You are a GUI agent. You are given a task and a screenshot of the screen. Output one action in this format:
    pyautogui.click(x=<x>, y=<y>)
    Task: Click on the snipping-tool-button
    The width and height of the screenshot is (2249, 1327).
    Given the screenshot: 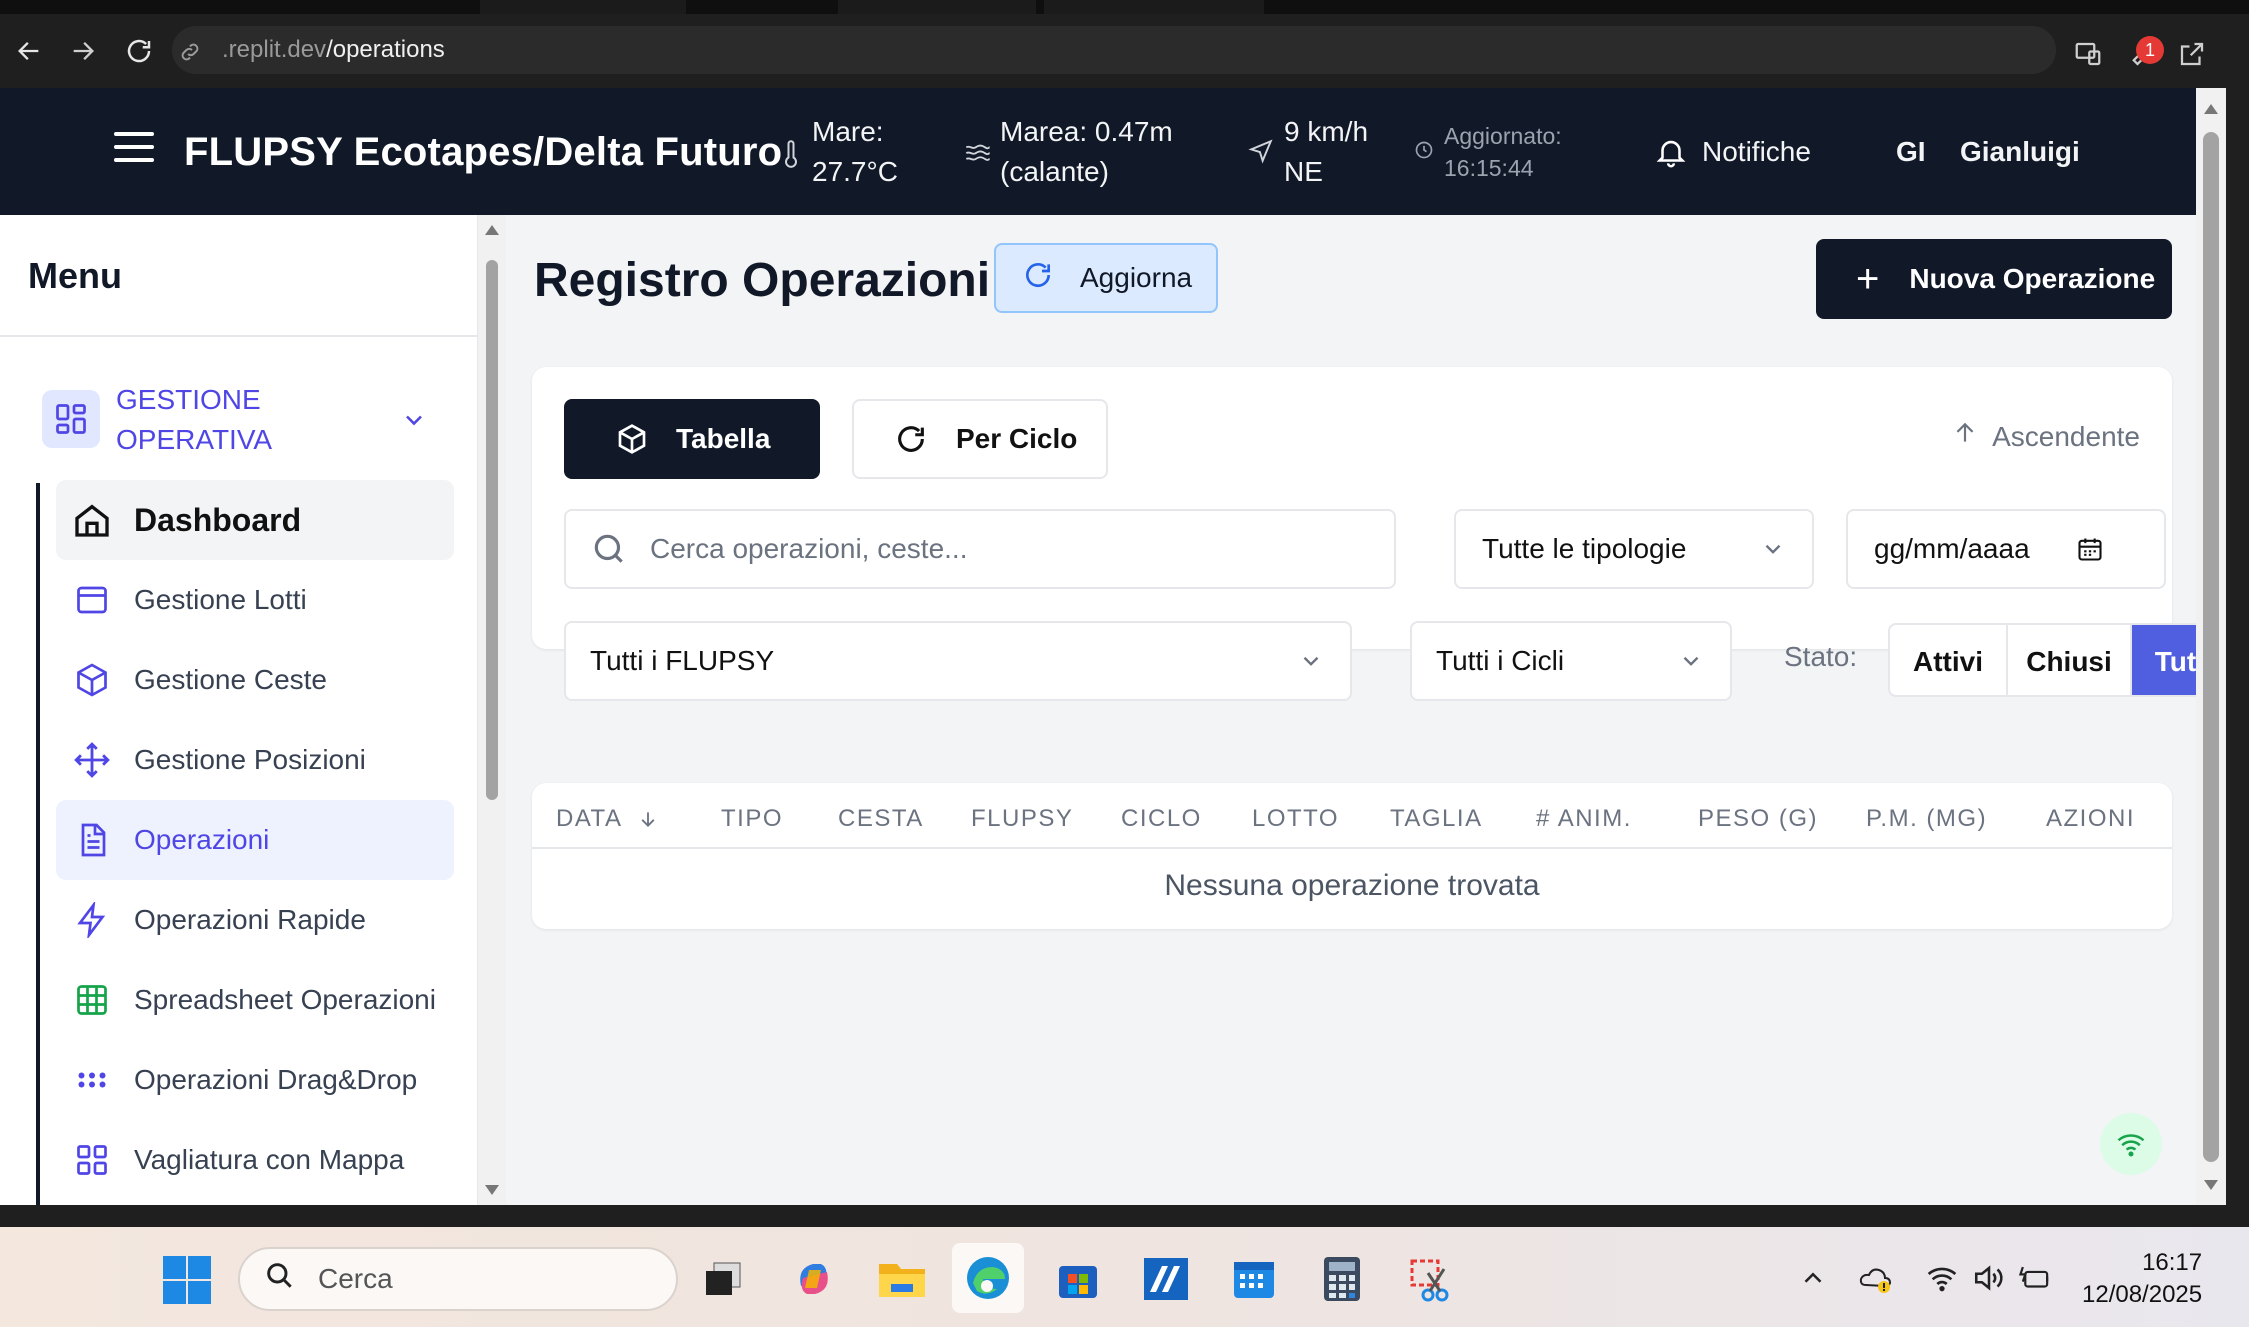 What is the action you would take?
    pyautogui.click(x=1430, y=1279)
    